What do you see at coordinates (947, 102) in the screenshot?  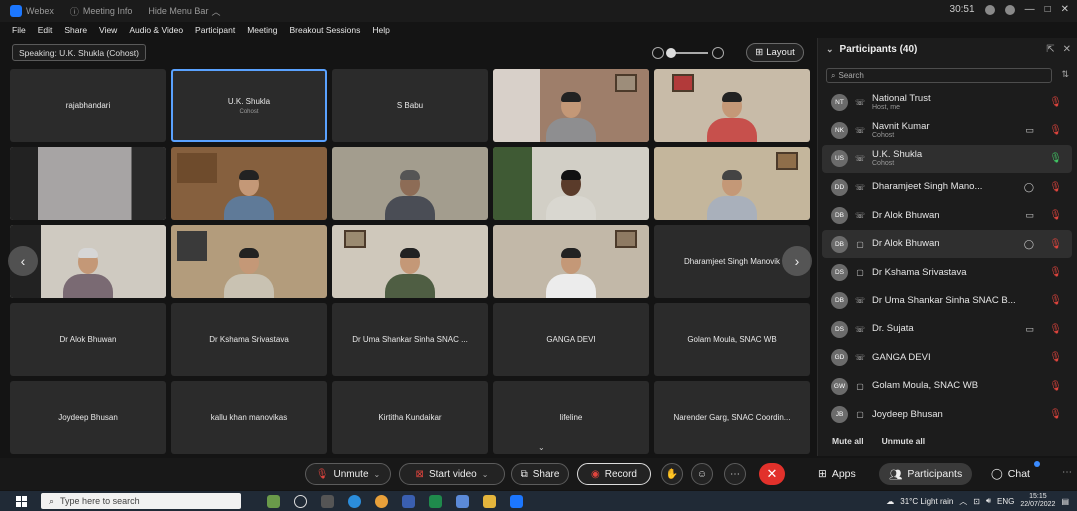 I see `participant-row: NT ☏ National Trust Host, me 🎙︎` at bounding box center [947, 102].